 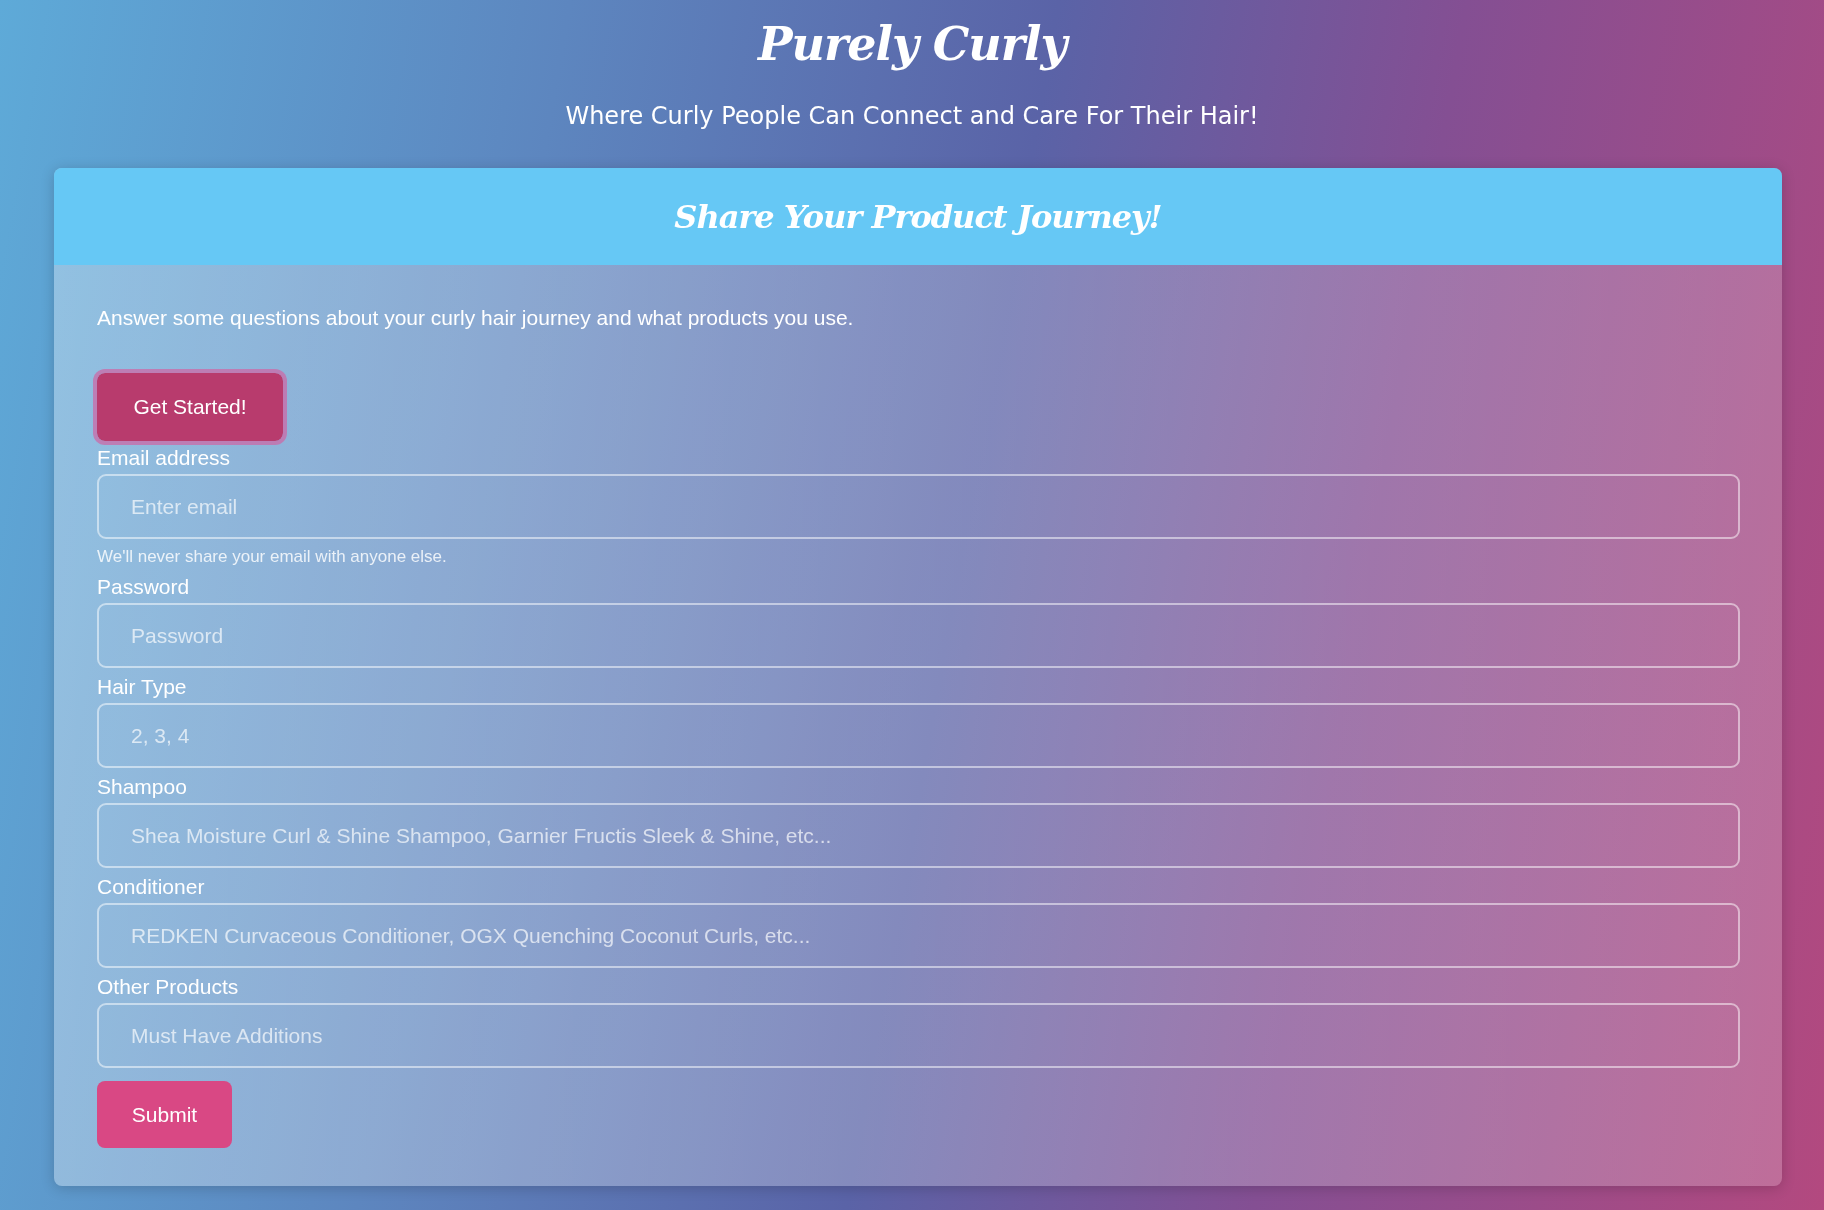 What do you see at coordinates (475, 318) in the screenshot?
I see `intro-text: Answer some questions about your curly hair journey and what products you use.` at bounding box center [475, 318].